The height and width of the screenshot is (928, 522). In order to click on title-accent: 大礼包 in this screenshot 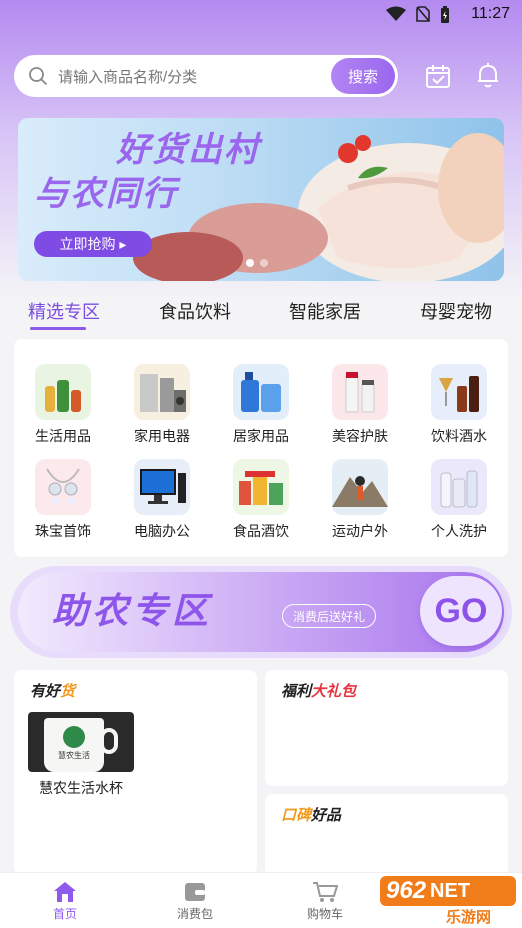, I will do `click(334, 691)`.